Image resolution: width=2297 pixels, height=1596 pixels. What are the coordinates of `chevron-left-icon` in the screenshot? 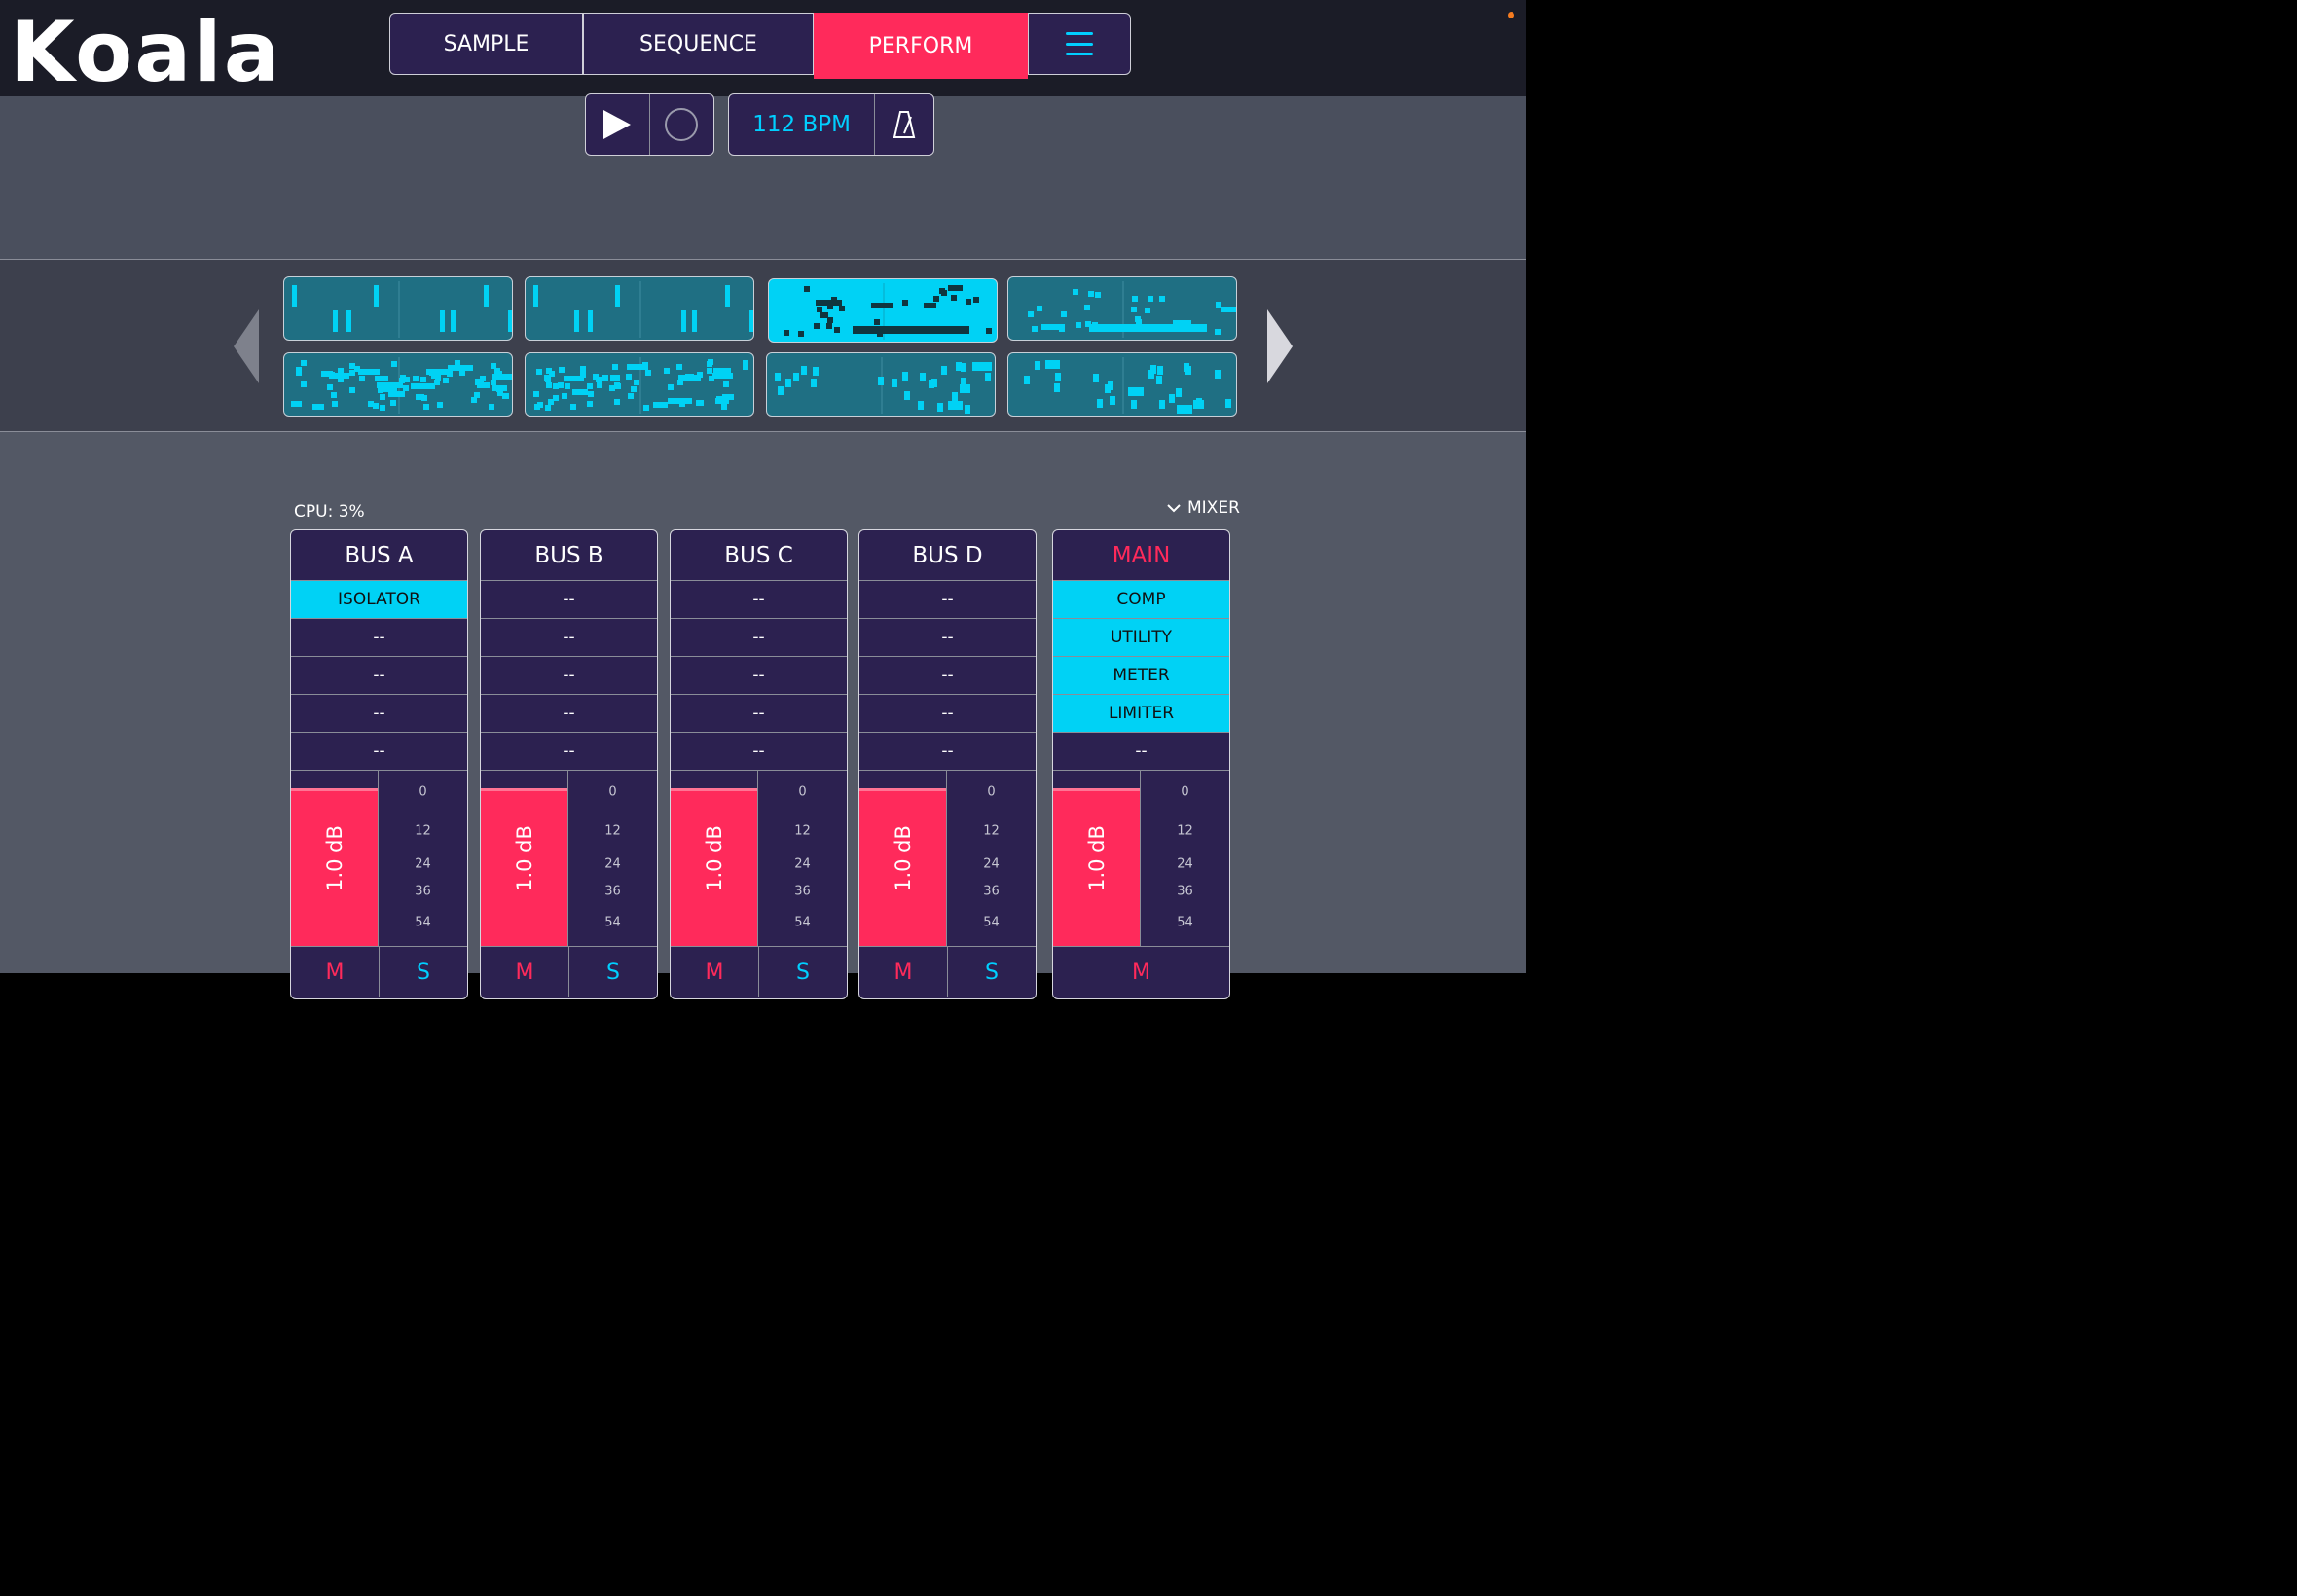 It's located at (246, 346).